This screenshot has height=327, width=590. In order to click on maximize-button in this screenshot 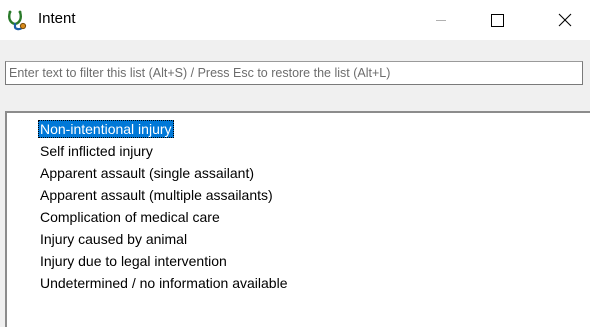, I will do `click(497, 20)`.